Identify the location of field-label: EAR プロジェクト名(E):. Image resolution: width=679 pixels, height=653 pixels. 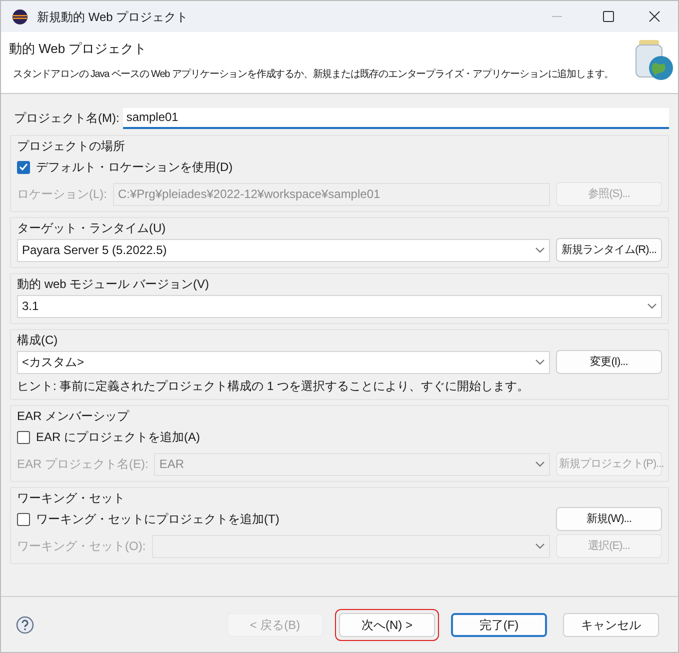
(82, 464).